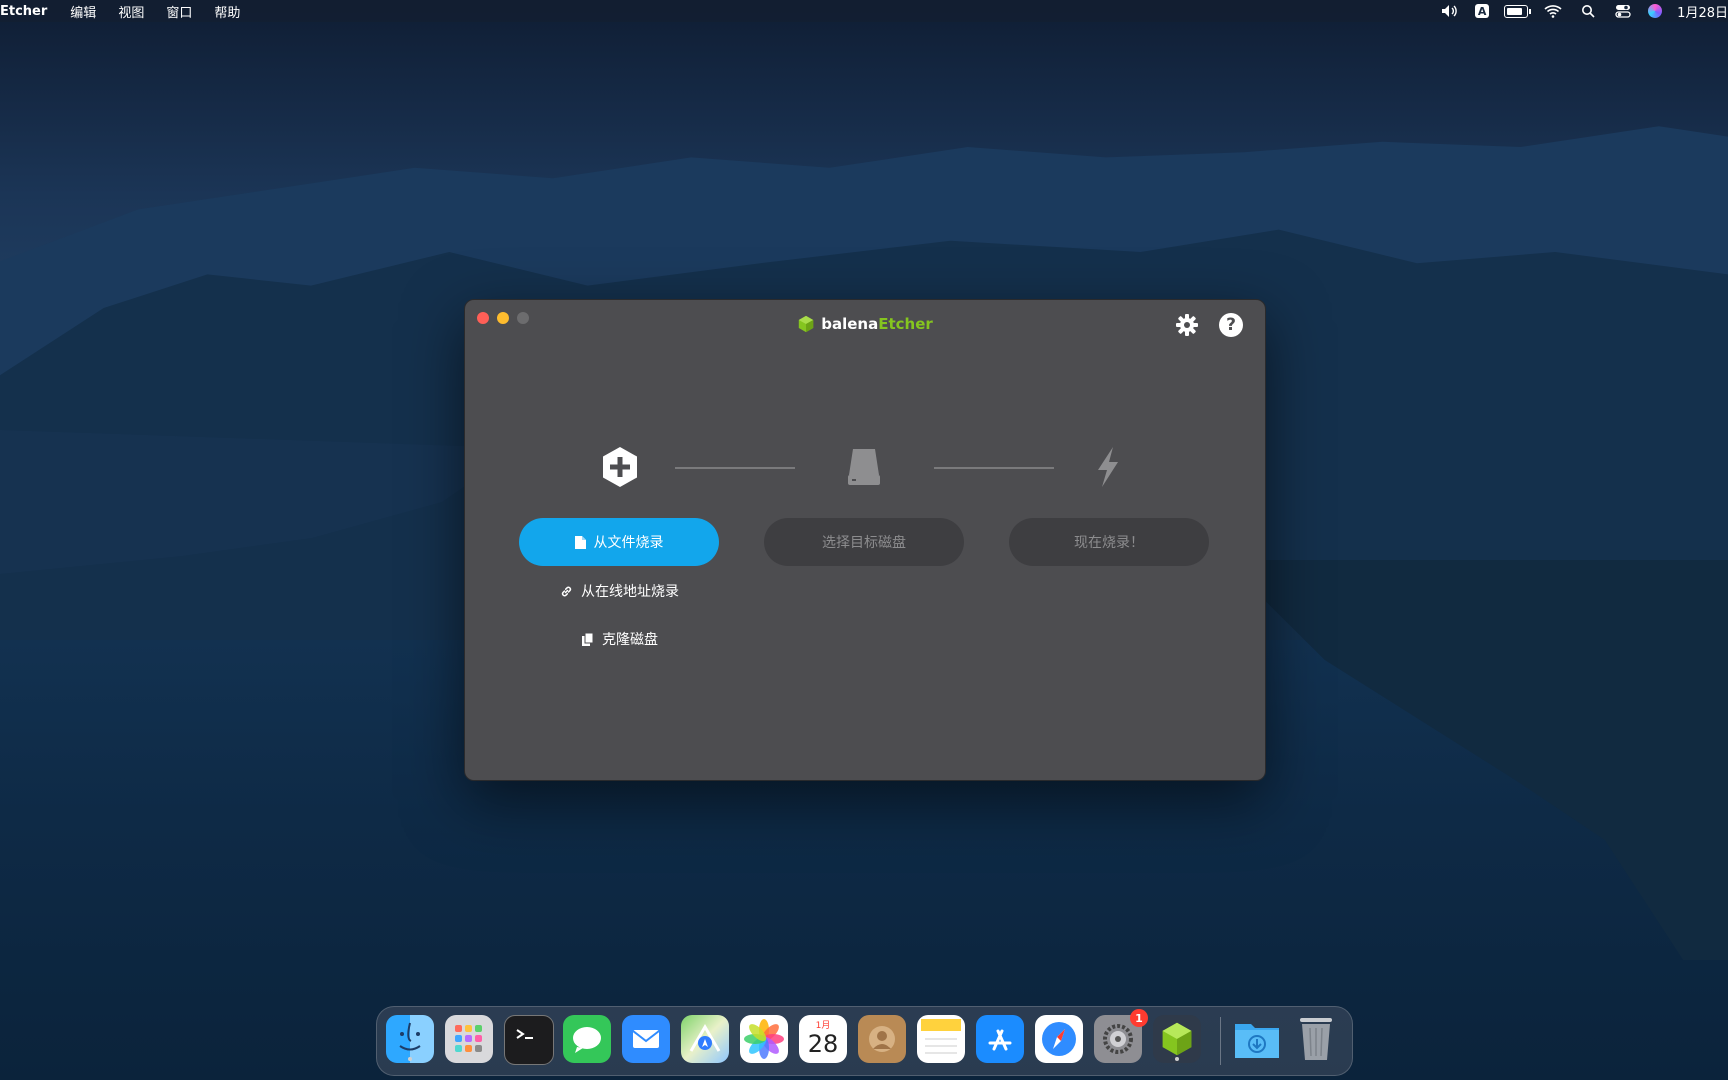  Describe the element at coordinates (864, 11) in the screenshot. I see `menu-bar: Etcher 编辑 视图 窗口 帮助 A 1月28日` at that location.